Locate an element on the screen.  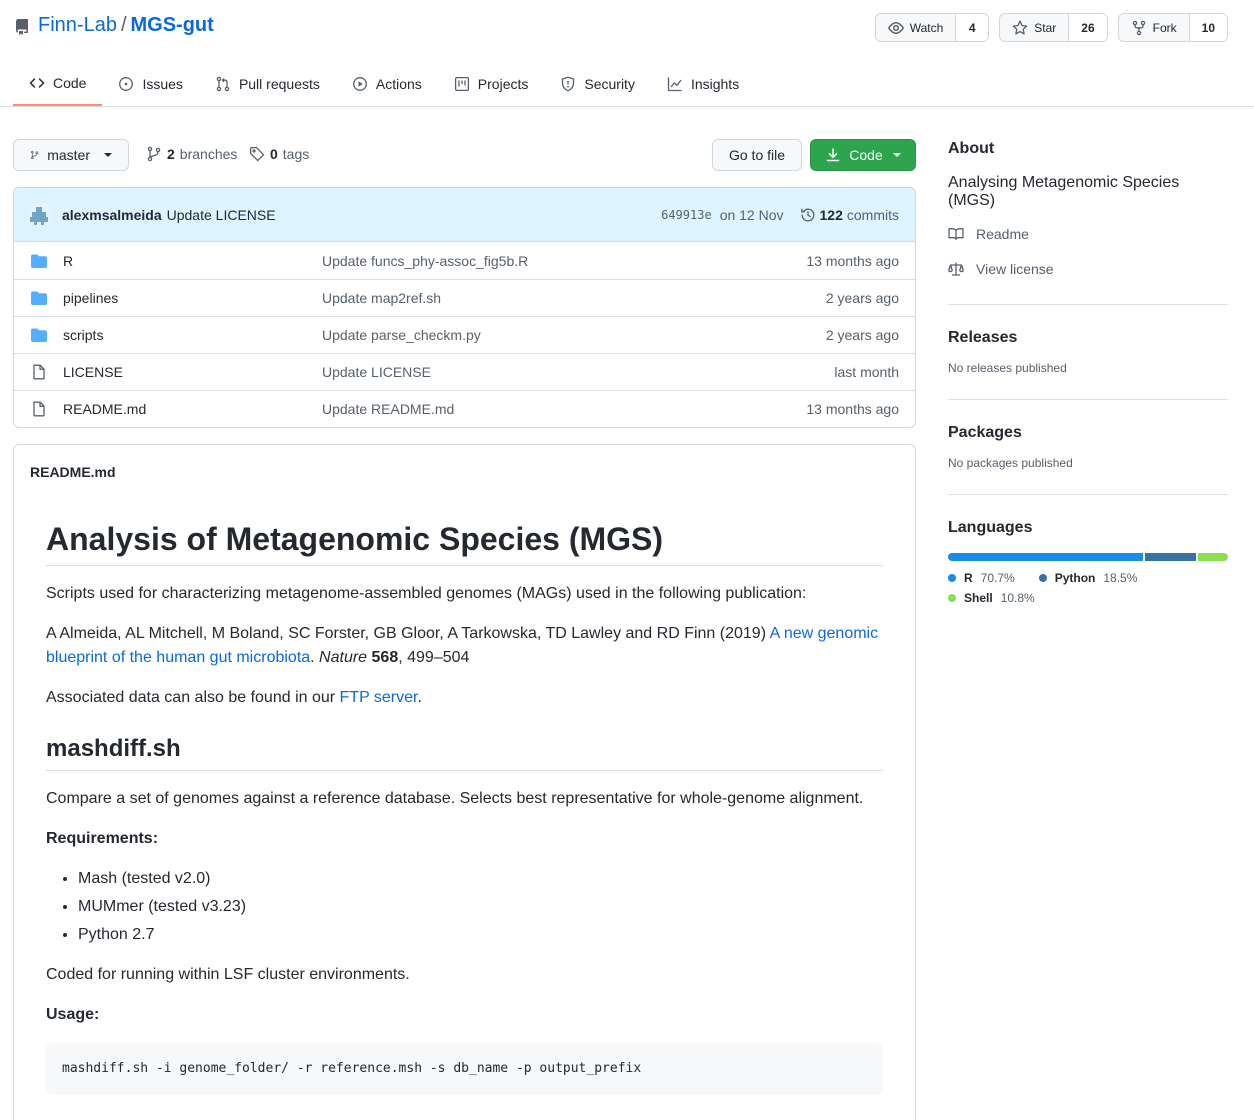
code-icon is located at coordinates (37, 83).